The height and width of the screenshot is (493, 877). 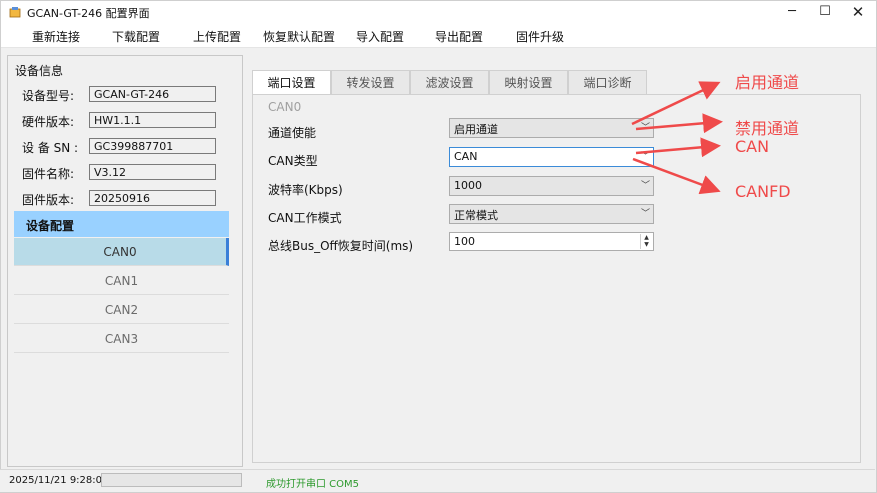 I want to click on model-field: GCAN-GT-246, so click(x=152, y=94).